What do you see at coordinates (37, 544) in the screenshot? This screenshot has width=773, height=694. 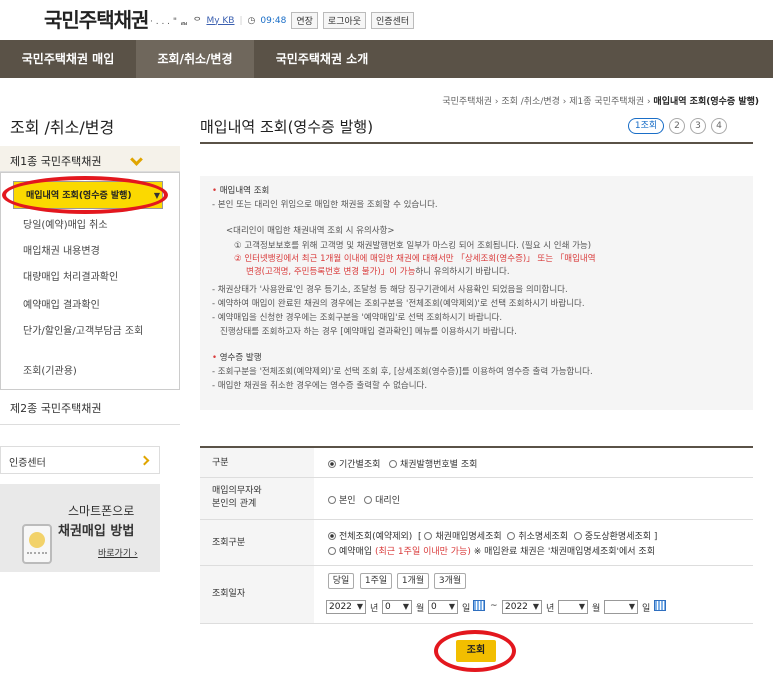 I see `phone-icon` at bounding box center [37, 544].